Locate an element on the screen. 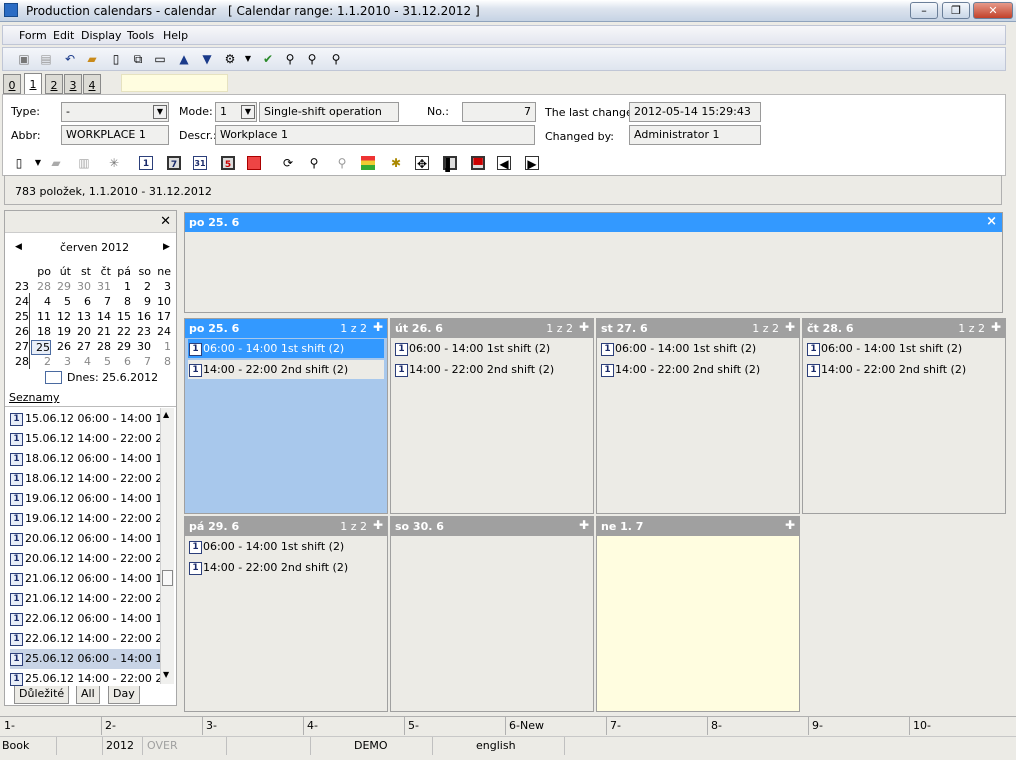 Image resolution: width=1016 pixels, height=760 pixels. calendar-day: 6 is located at coordinates (121, 361).